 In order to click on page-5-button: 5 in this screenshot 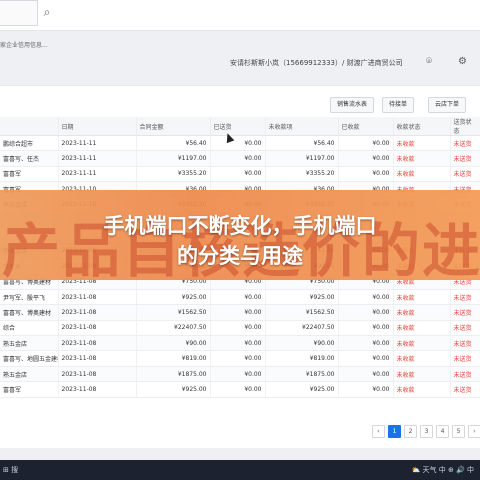, I will do `click(458, 431)`.